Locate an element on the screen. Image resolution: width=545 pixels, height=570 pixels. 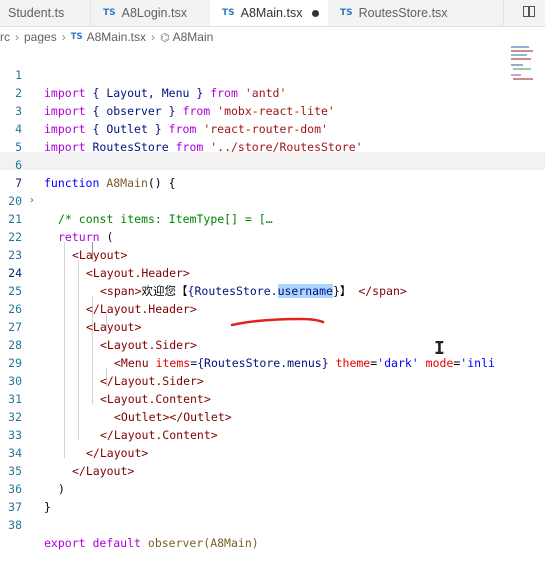
breadcrumb-item: A8Main.tsx is located at coordinates (116, 37).